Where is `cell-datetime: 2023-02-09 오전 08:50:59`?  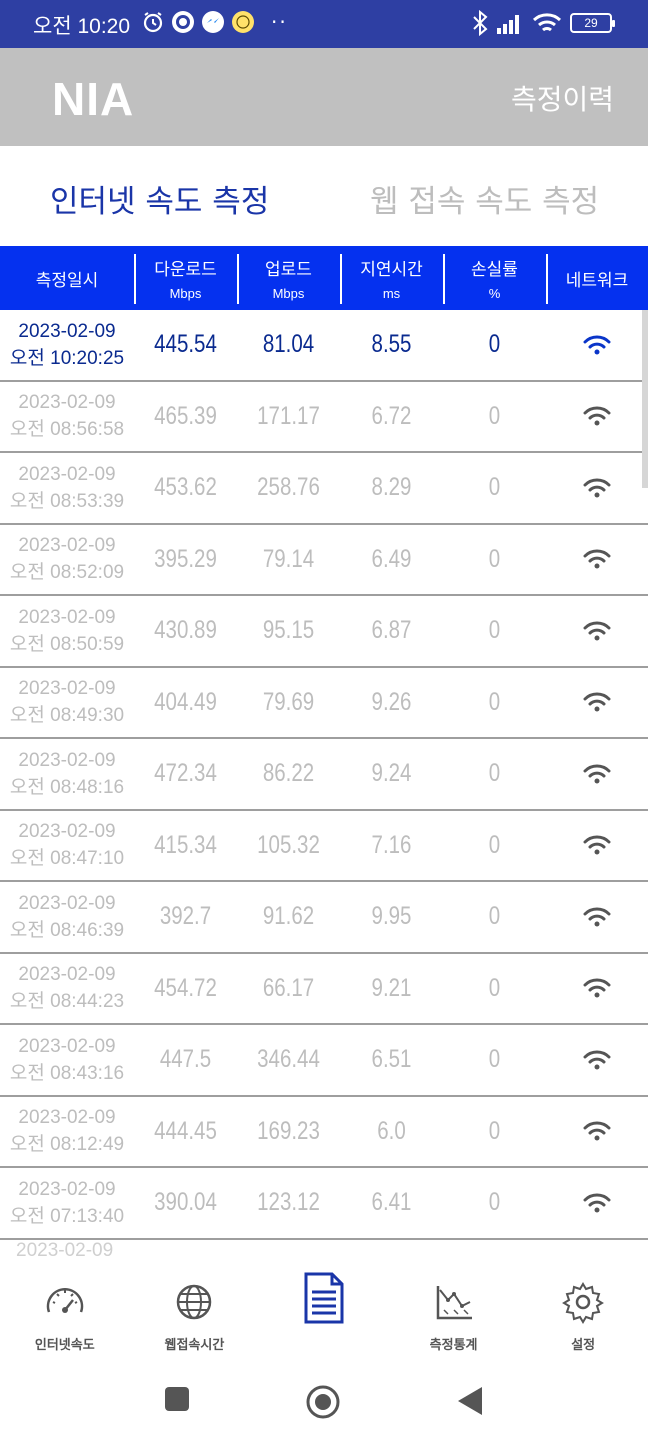 cell-datetime: 2023-02-09 오전 08:50:59 is located at coordinates (67, 631).